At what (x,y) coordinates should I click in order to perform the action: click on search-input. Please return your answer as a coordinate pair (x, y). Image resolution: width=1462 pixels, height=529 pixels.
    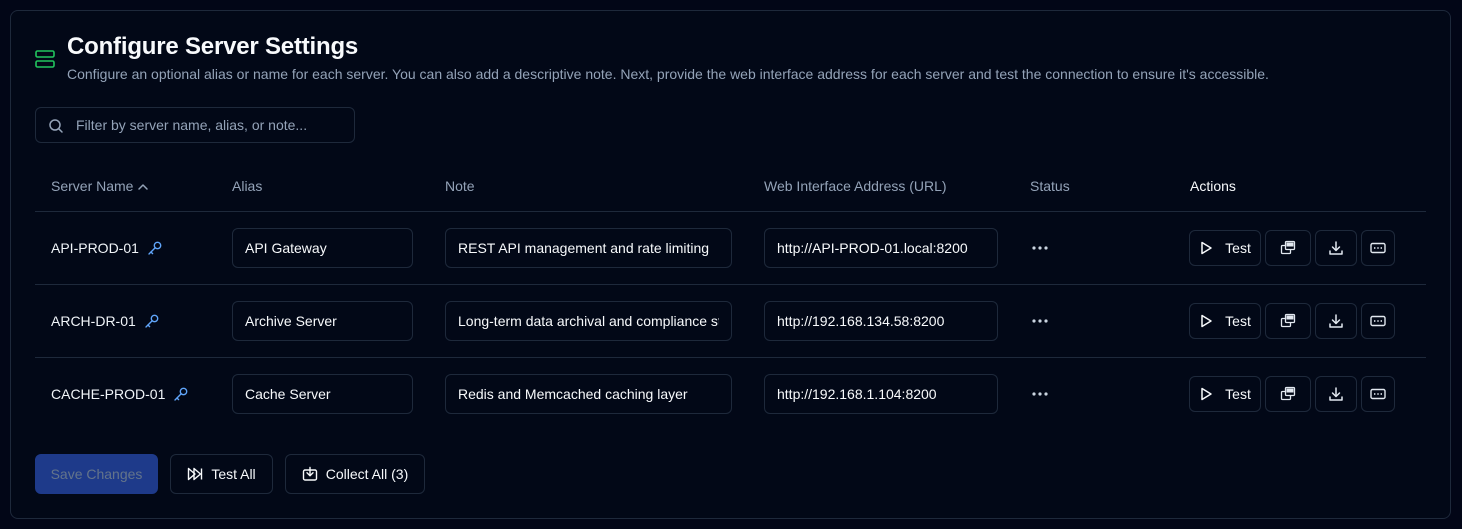
    Looking at the image, I should click on (211, 125).